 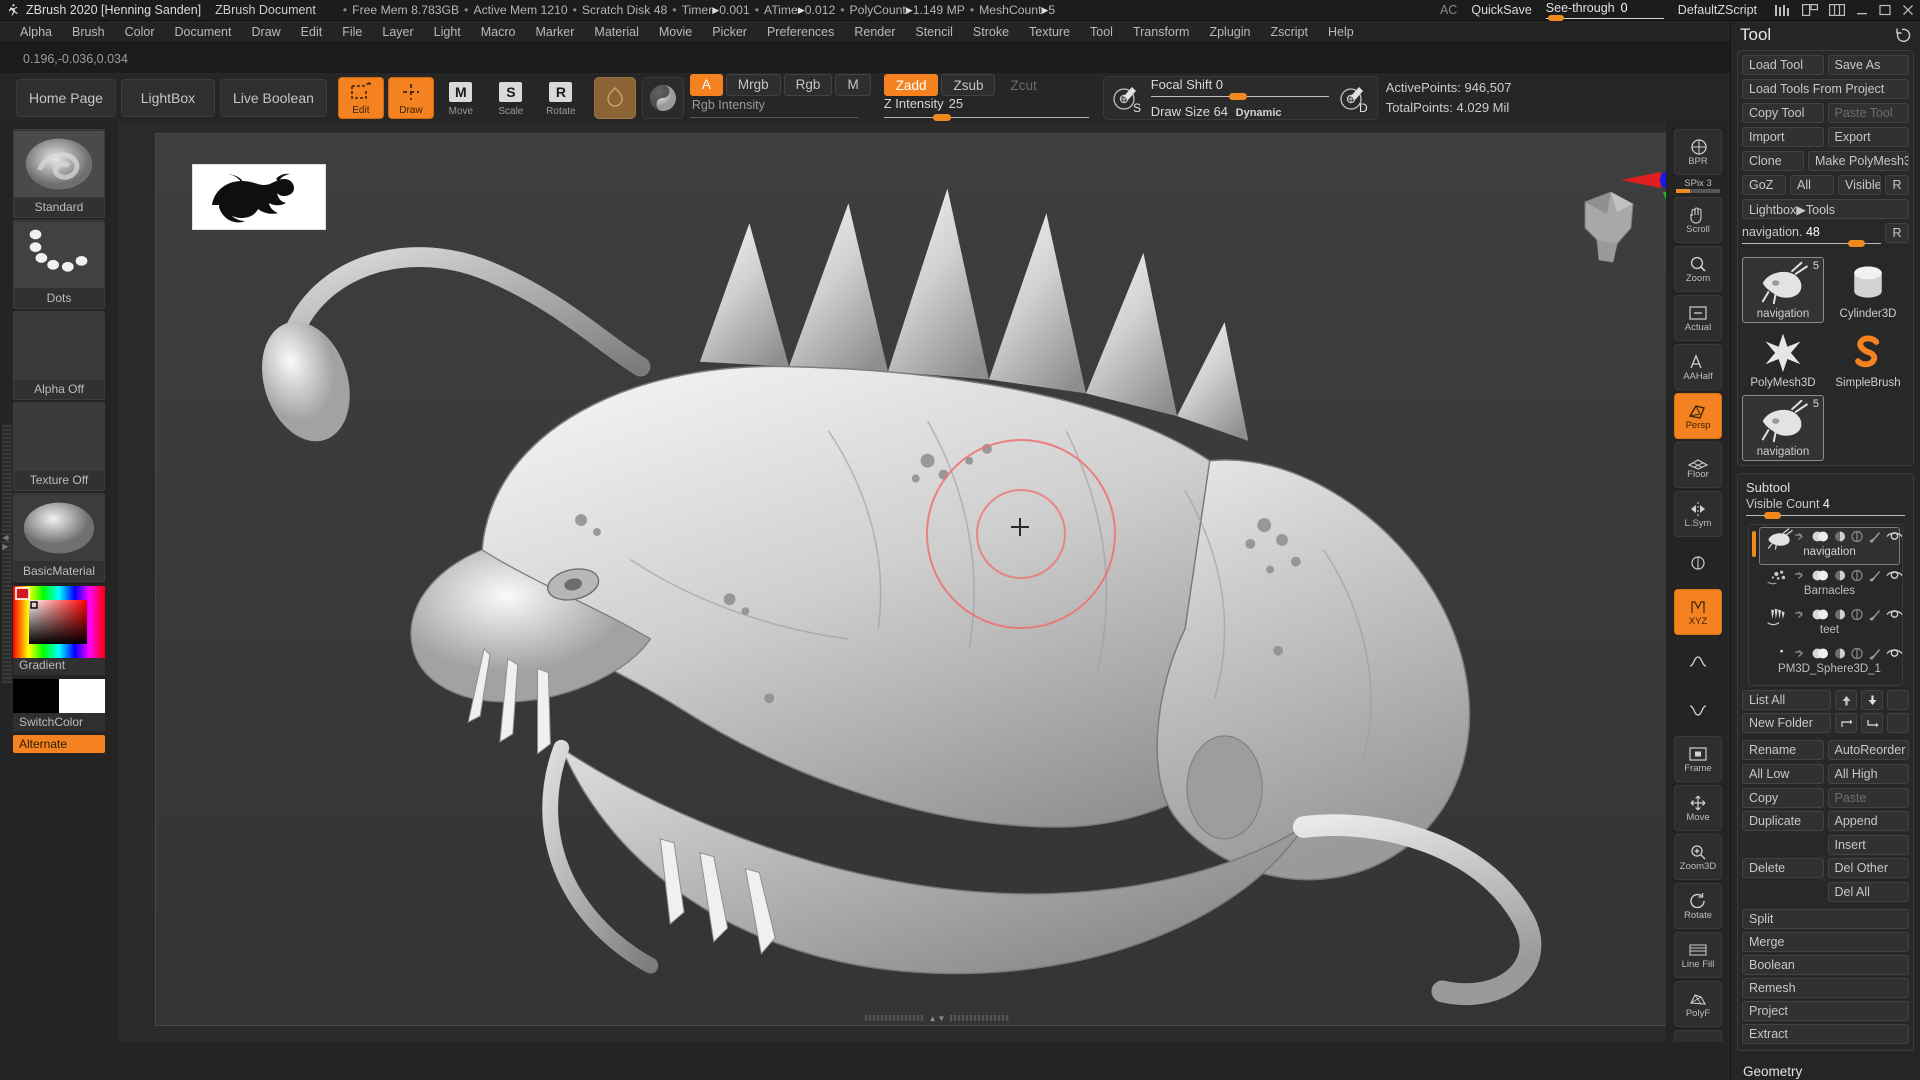 I want to click on duplicate-button: Duplicate, so click(x=1783, y=821).